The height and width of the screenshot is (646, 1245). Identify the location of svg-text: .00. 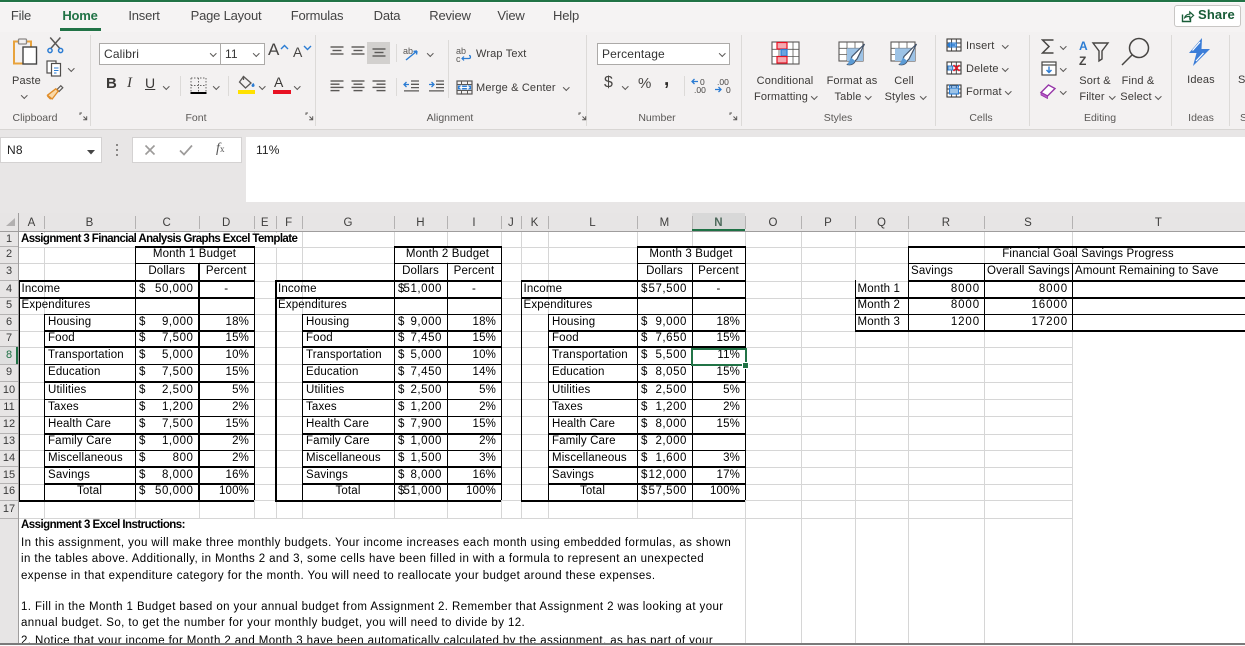
(700, 89).